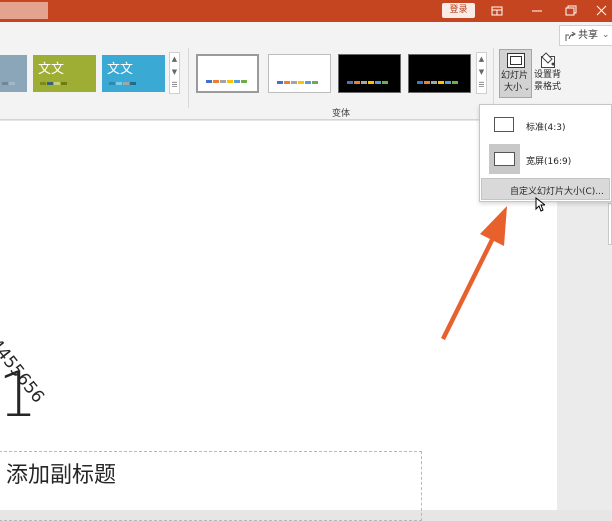 The height and width of the screenshot is (521, 612). I want to click on format-background-icon, so click(548, 61).